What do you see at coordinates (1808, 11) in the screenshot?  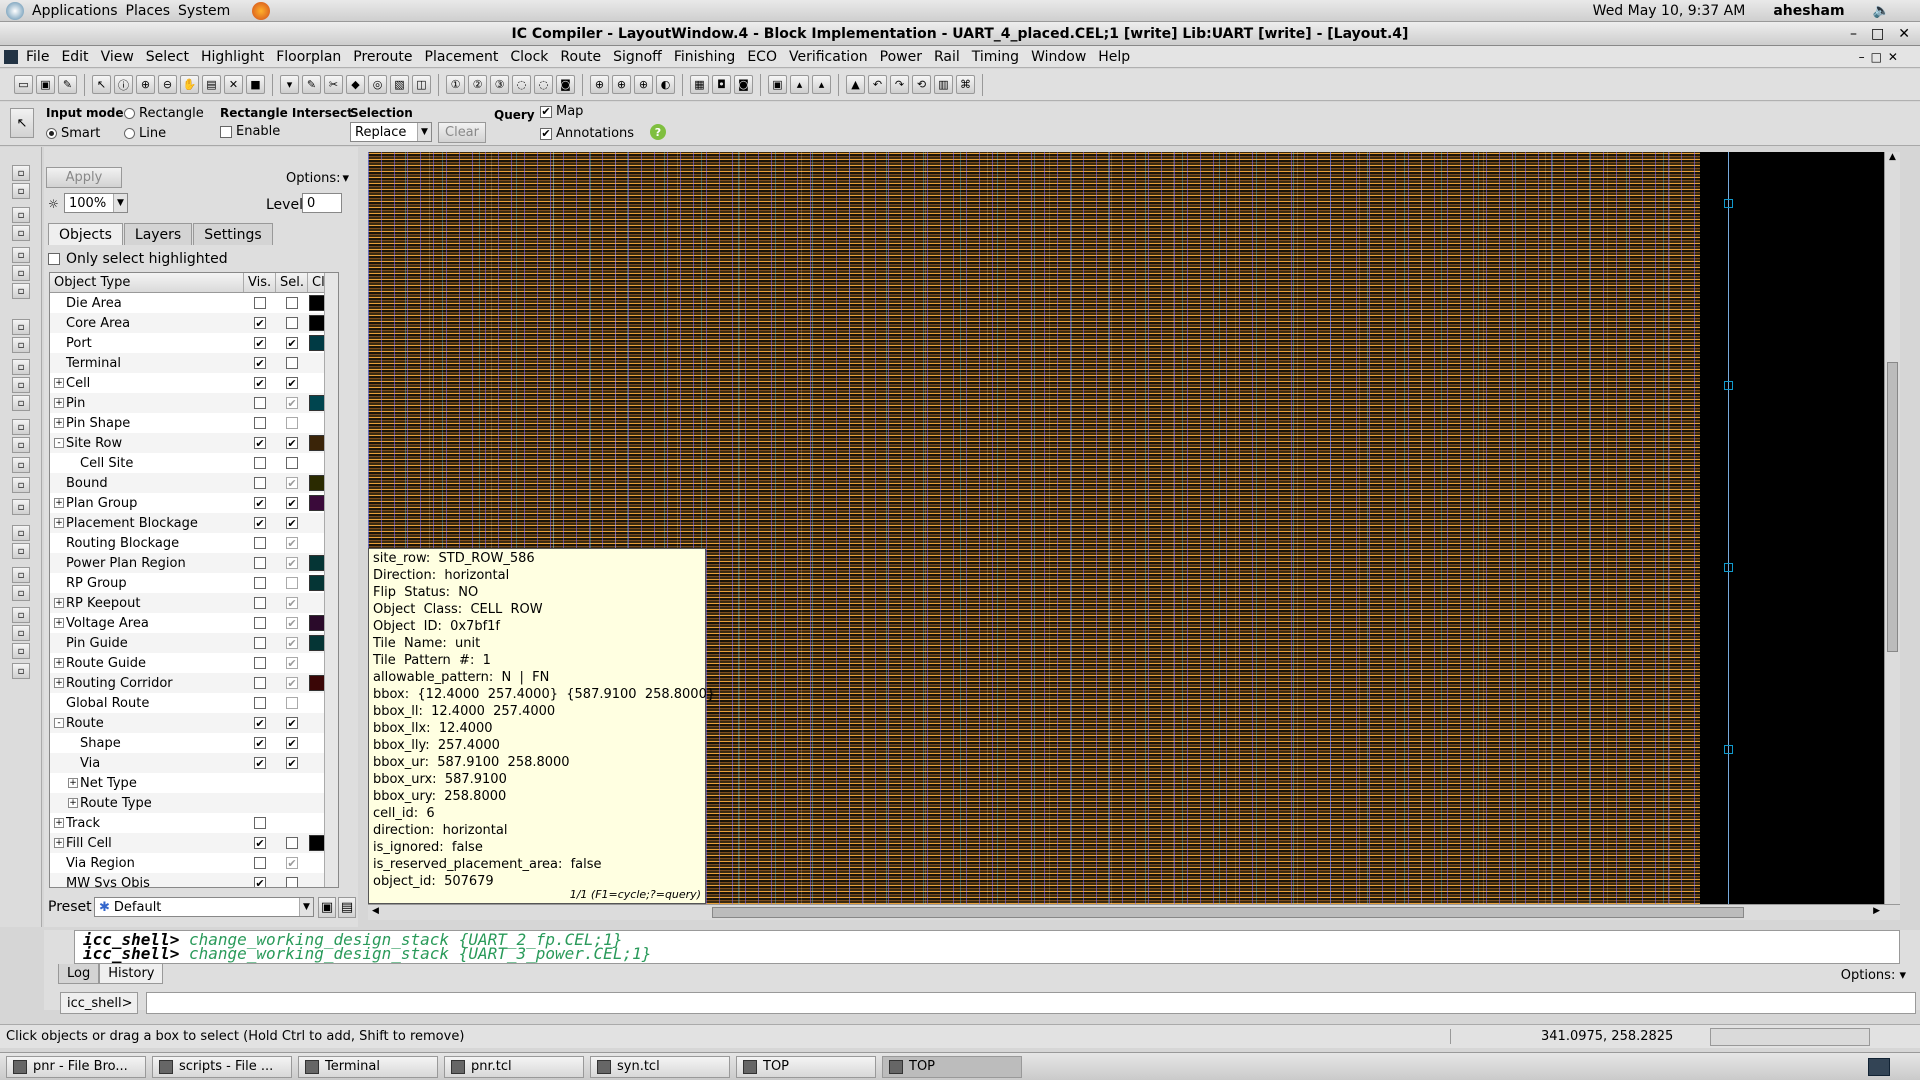 I see `user-name: ahesham` at bounding box center [1808, 11].